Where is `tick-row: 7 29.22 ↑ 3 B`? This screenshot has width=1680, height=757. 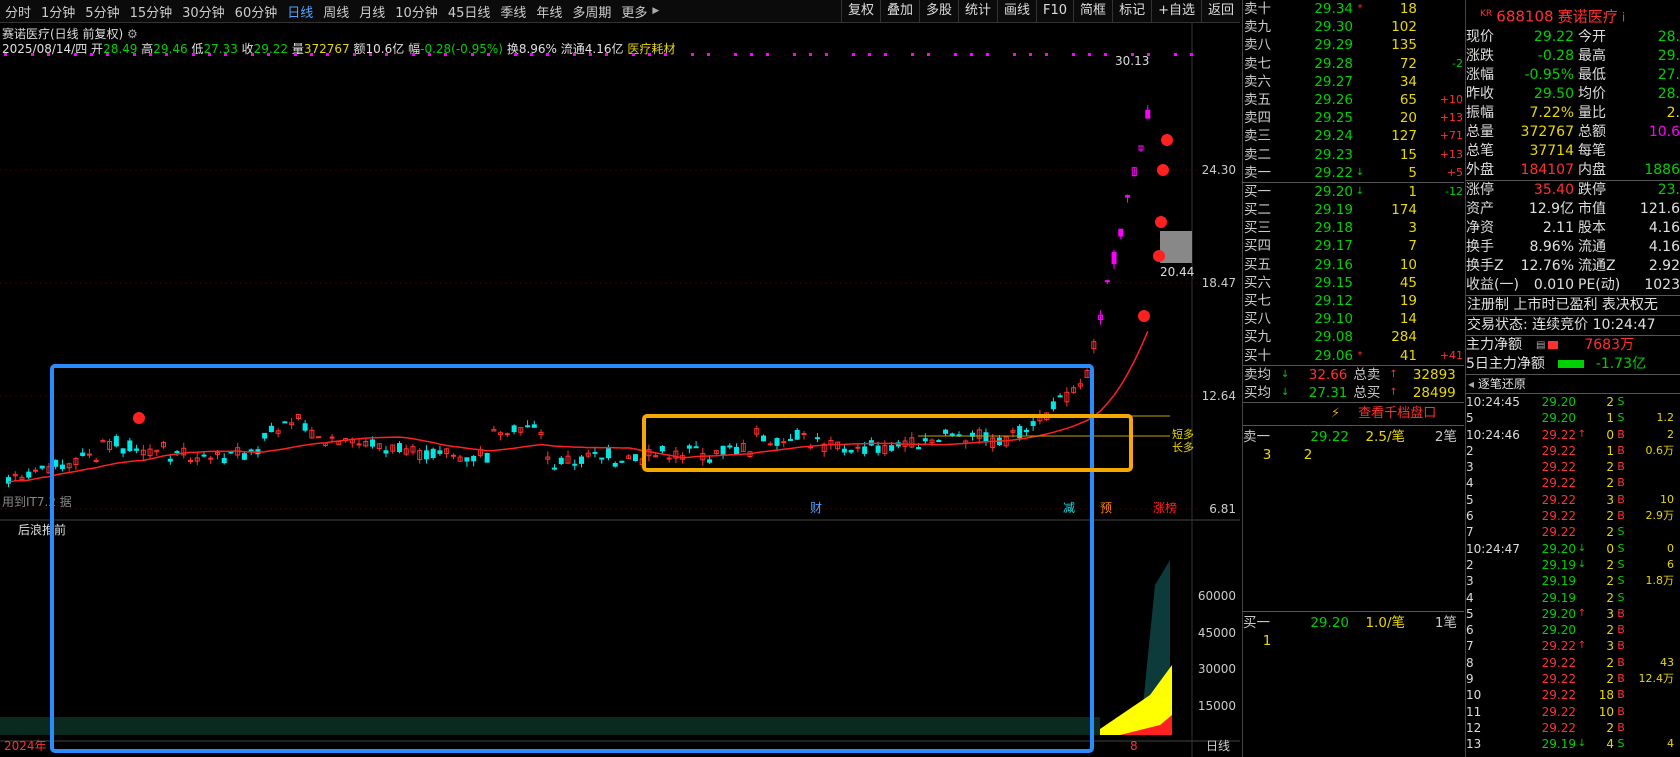 tick-row: 7 29.22 ↑ 3 B is located at coordinates (1573, 646).